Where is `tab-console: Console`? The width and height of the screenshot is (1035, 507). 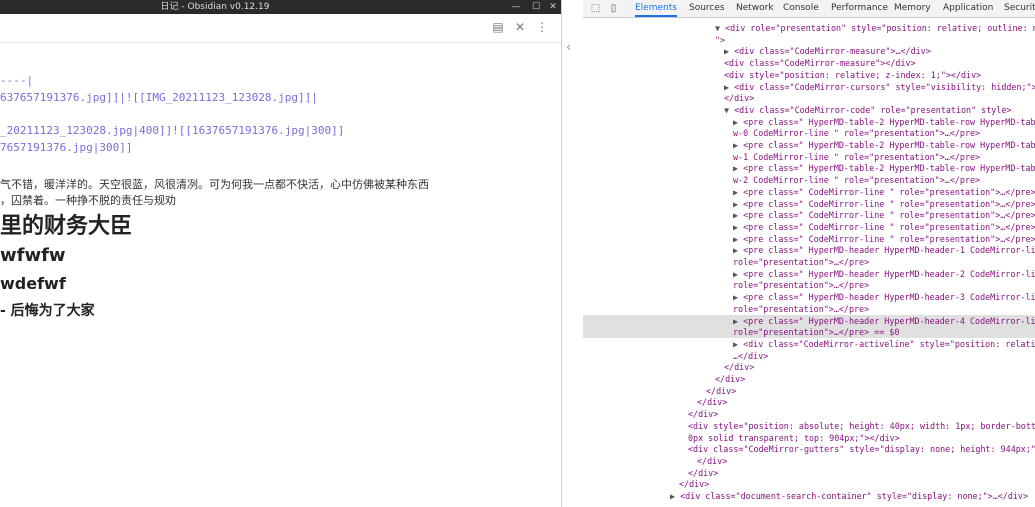 tab-console: Console is located at coordinates (801, 8).